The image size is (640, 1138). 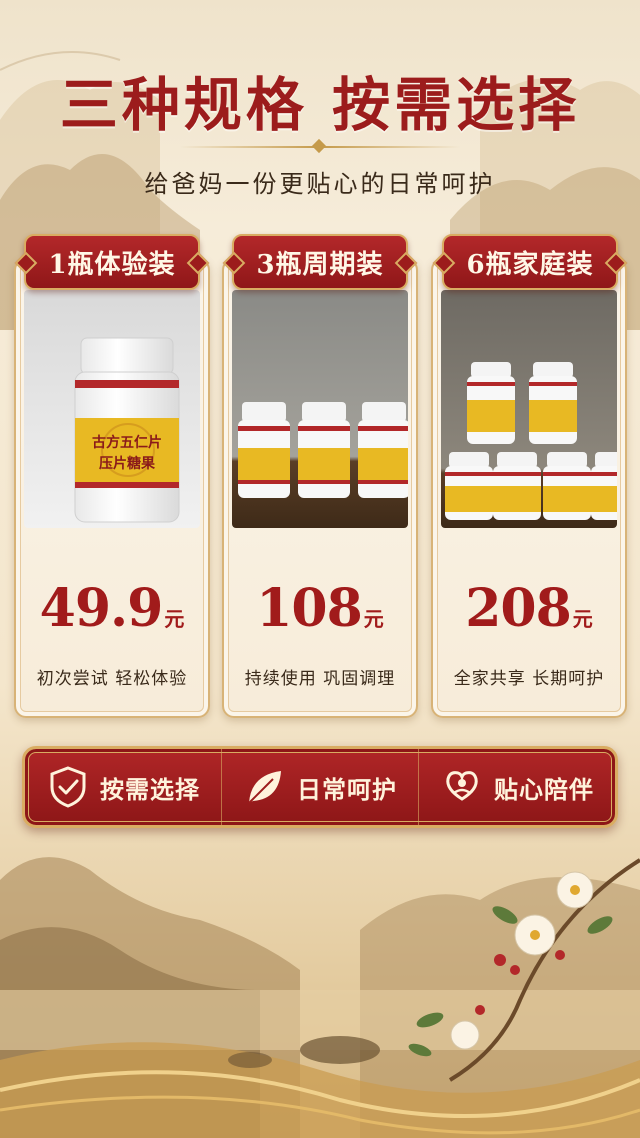 I want to click on product-photo-6-bottles, so click(x=529, y=409).